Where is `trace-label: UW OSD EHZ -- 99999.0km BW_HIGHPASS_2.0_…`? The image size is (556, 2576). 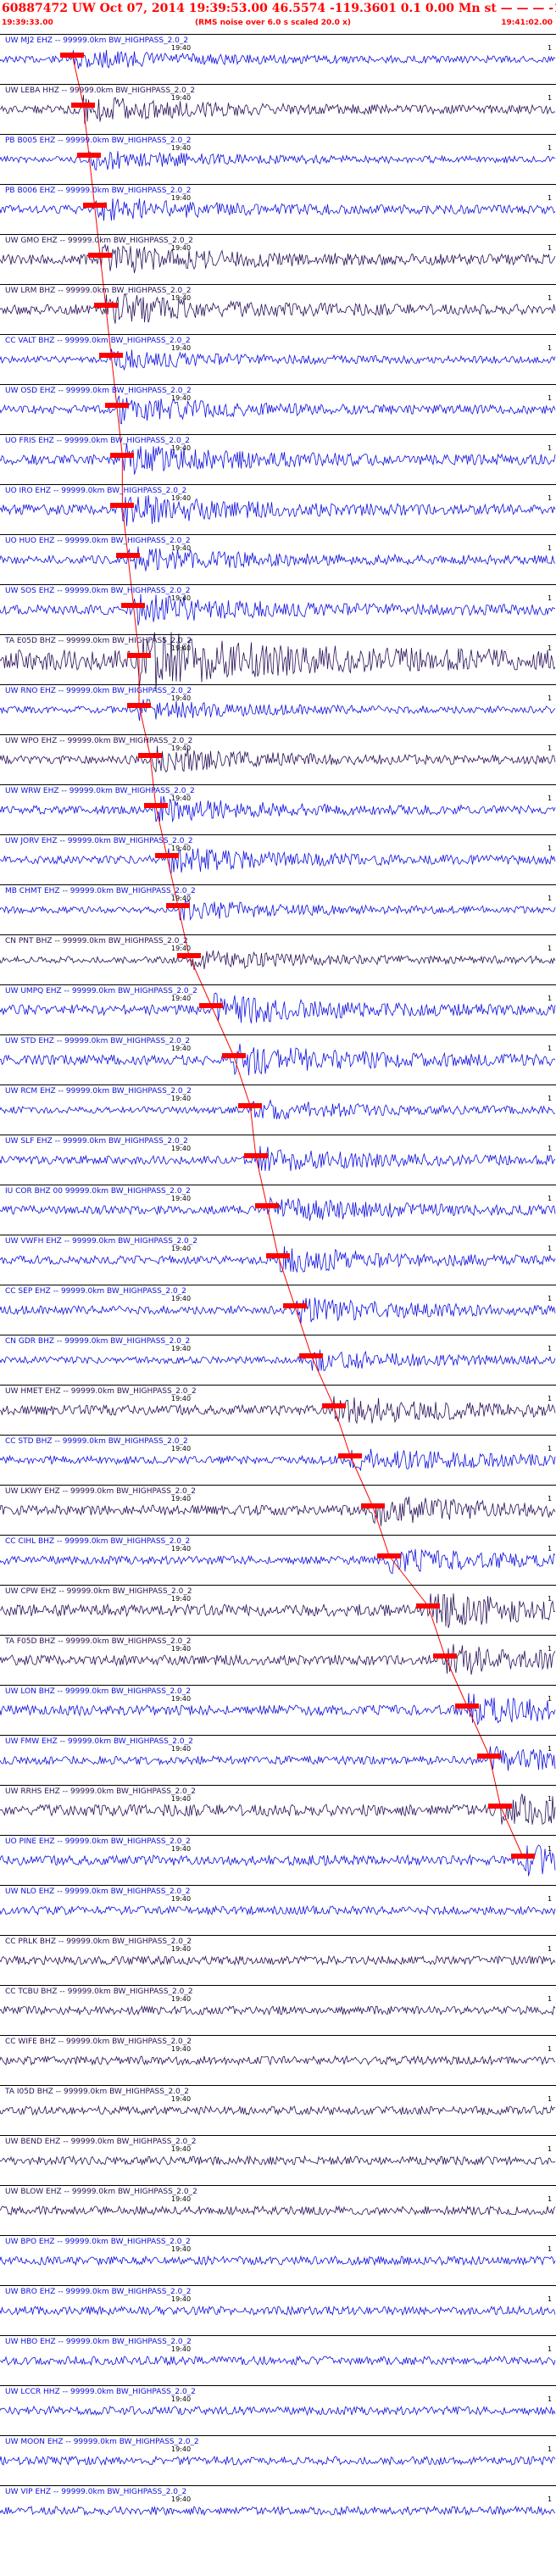 trace-label: UW OSD EHZ -- 99999.0km BW_HIGHPASS_2.0_… is located at coordinates (99, 391).